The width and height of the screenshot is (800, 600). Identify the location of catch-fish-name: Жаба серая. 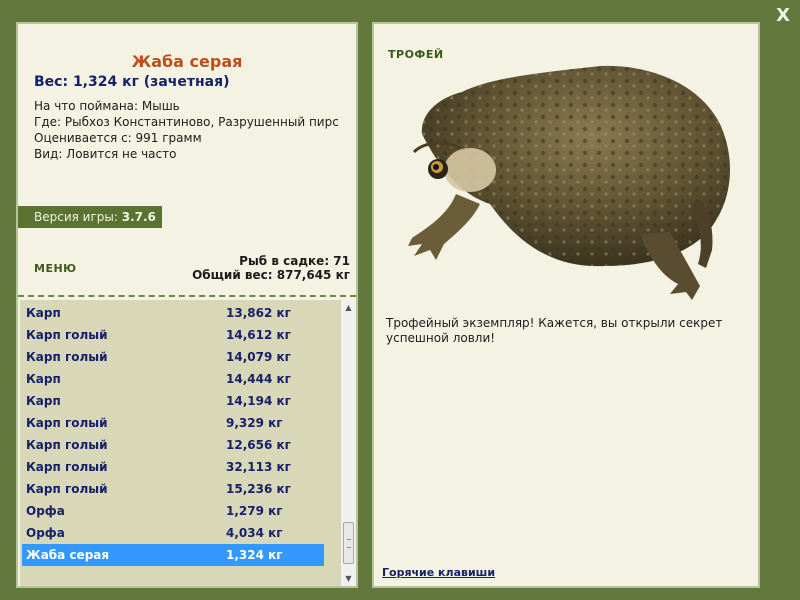
(68, 555).